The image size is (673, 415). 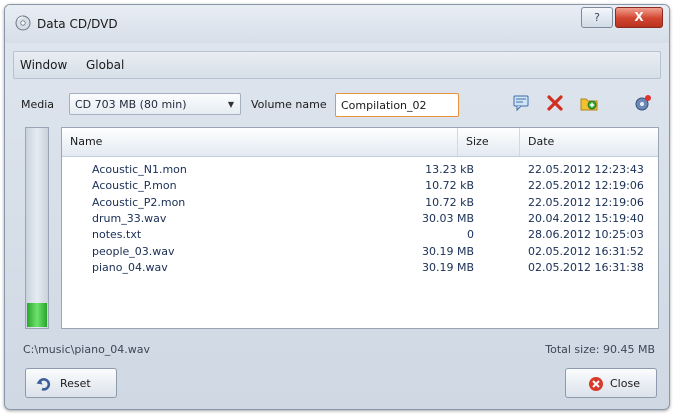 I want to click on file-size: 0, so click(x=470, y=235).